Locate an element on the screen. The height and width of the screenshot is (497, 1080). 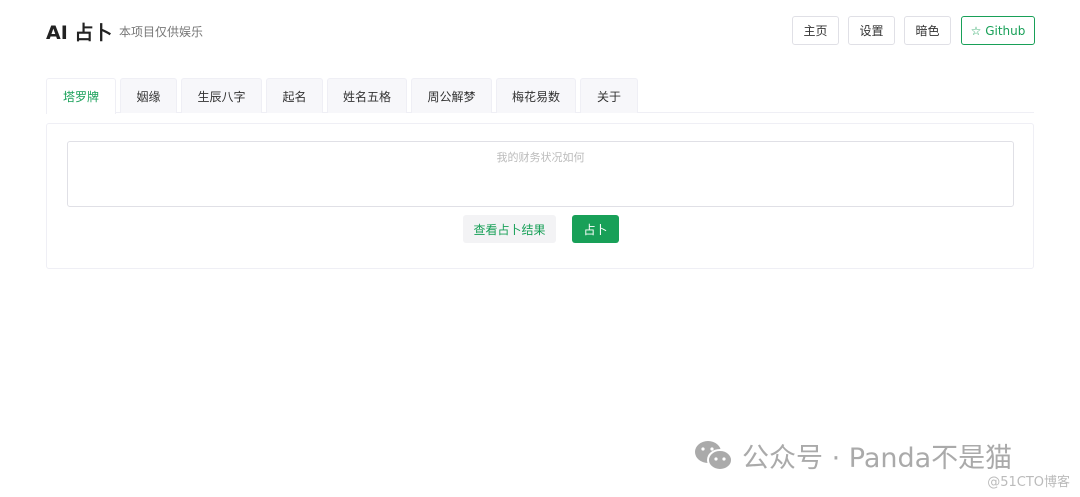
wechat-icon is located at coordinates (714, 455).